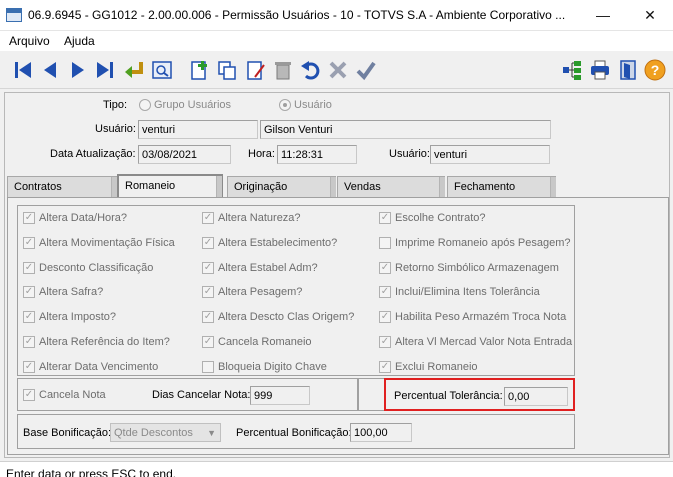  I want to click on print-button, so click(600, 70).